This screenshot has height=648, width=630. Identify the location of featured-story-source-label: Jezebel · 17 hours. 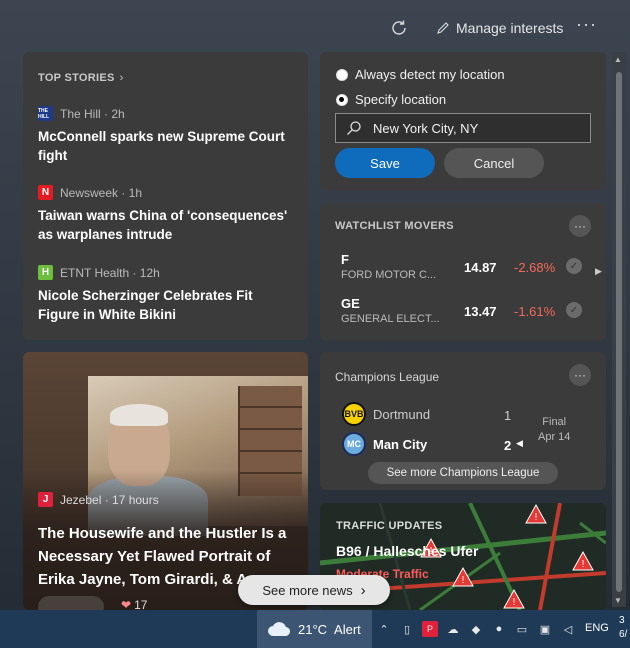
(109, 499).